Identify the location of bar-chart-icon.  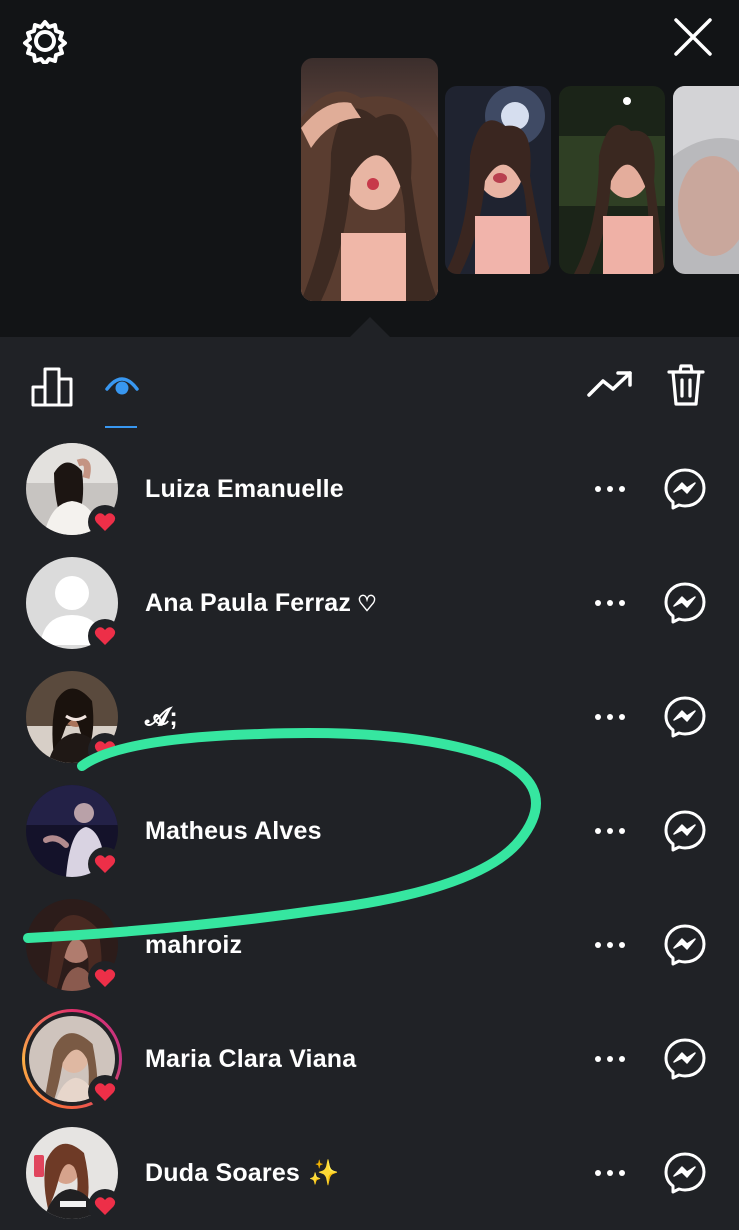
(53, 386).